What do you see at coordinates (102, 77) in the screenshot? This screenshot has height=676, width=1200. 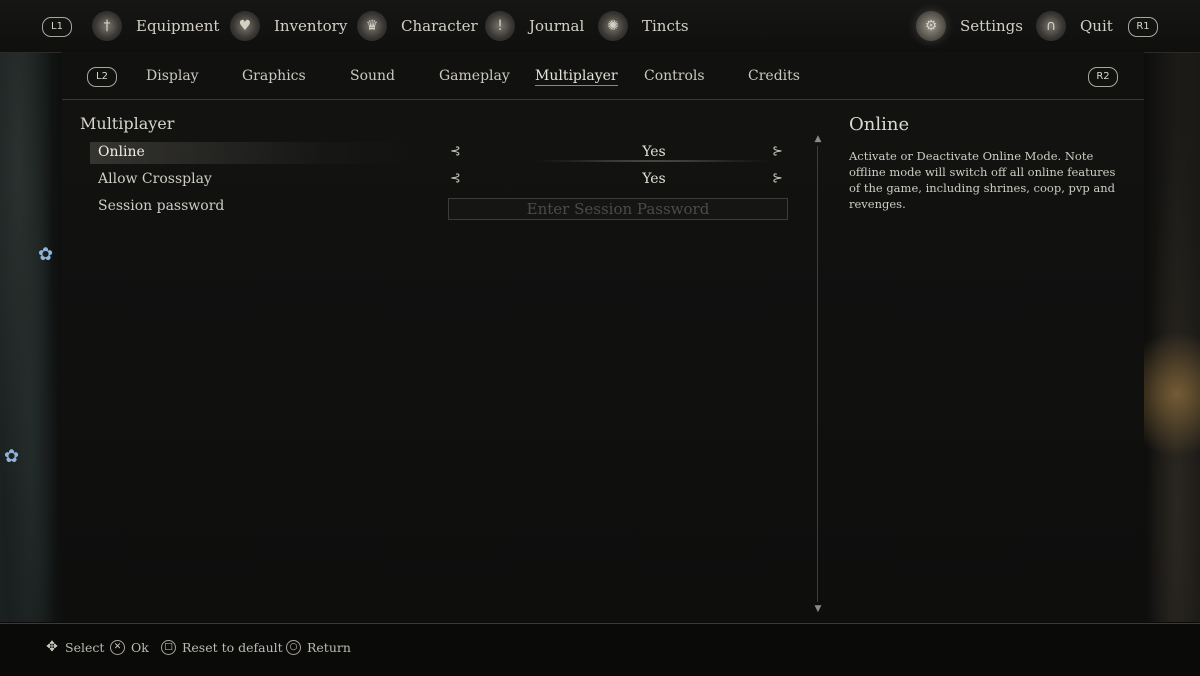 I see `l2-button-hint: L2` at bounding box center [102, 77].